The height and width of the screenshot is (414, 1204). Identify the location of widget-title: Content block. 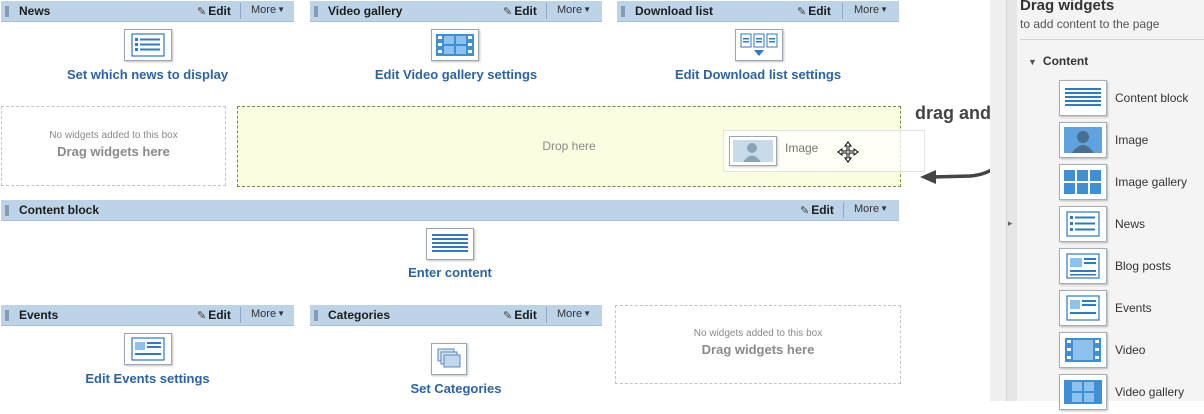
(59, 210).